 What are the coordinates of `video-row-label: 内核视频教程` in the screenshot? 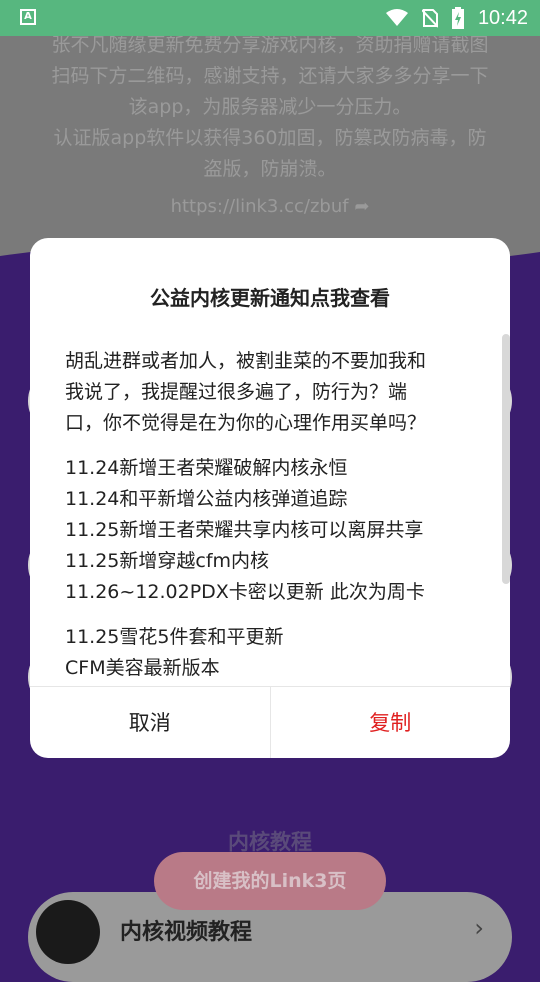 It's located at (186, 932).